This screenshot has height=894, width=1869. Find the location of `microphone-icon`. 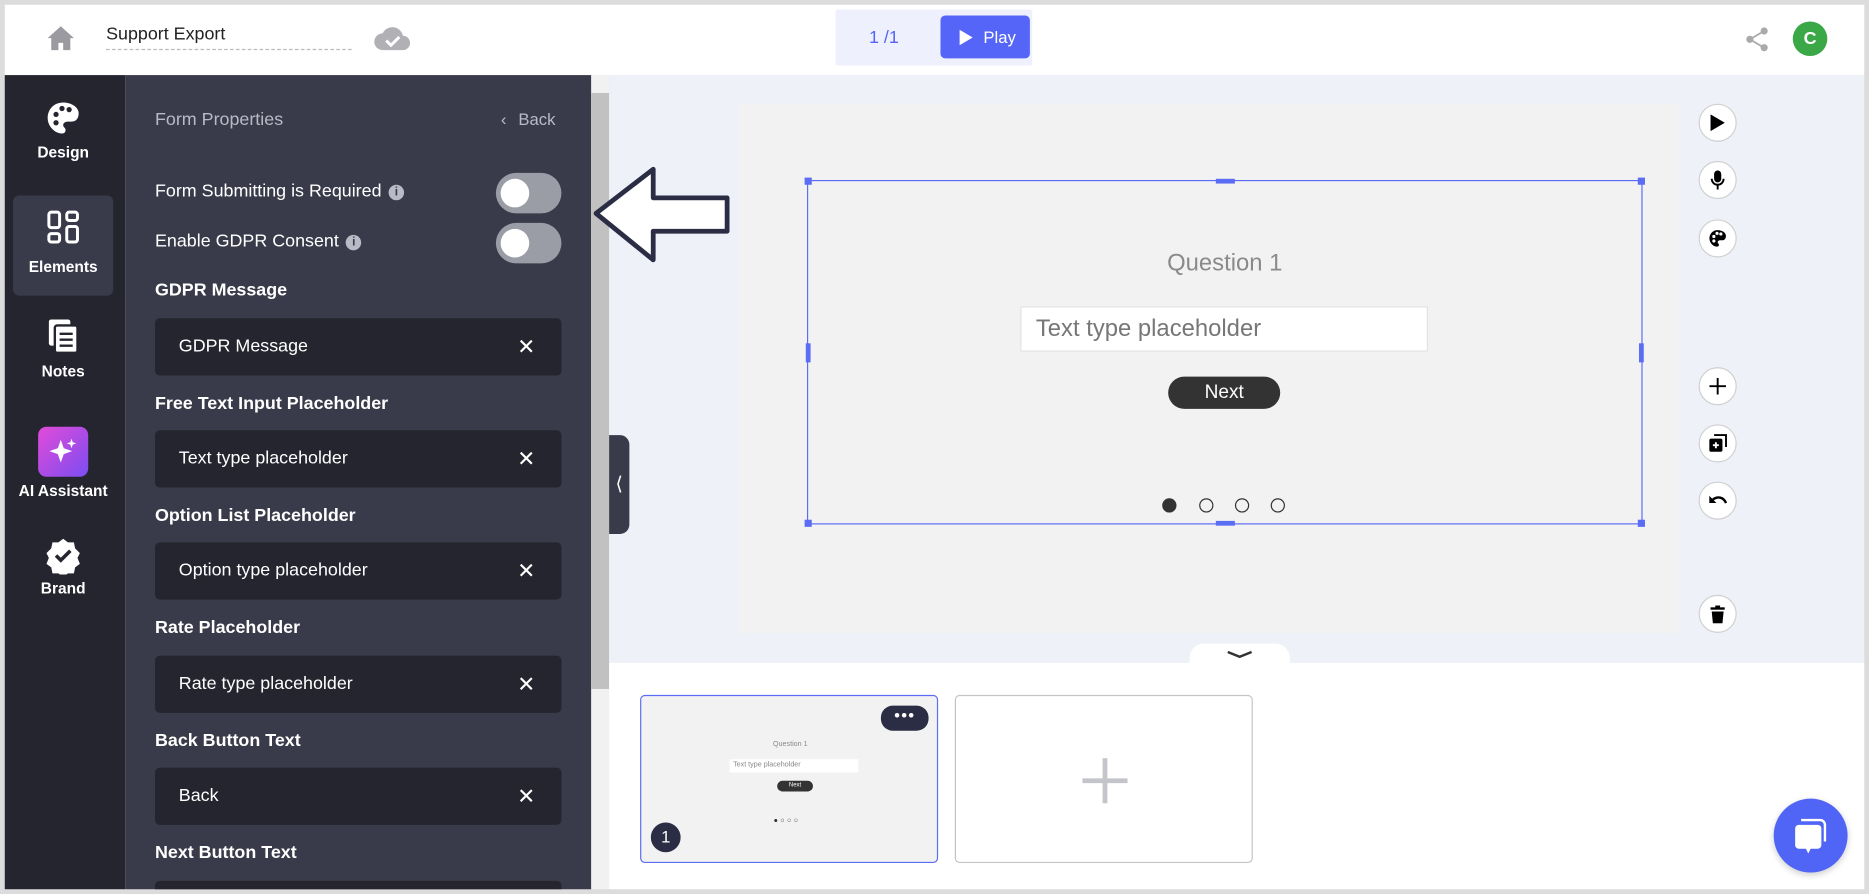

microphone-icon is located at coordinates (1717, 180).